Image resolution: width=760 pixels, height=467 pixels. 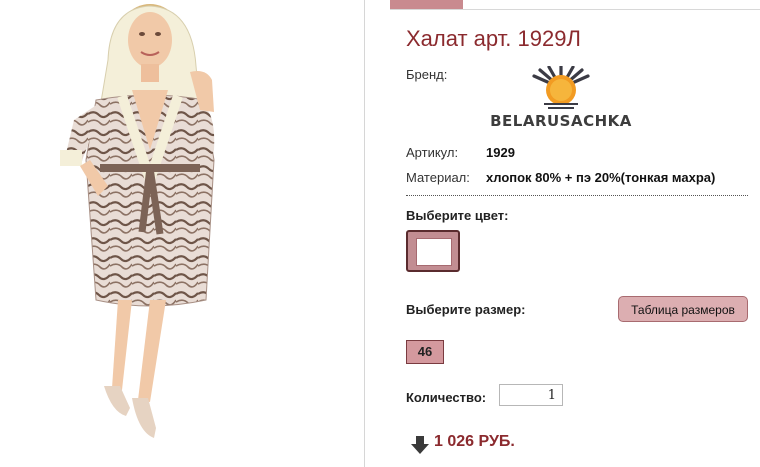 I want to click on material-label: Материал:, so click(x=438, y=177).